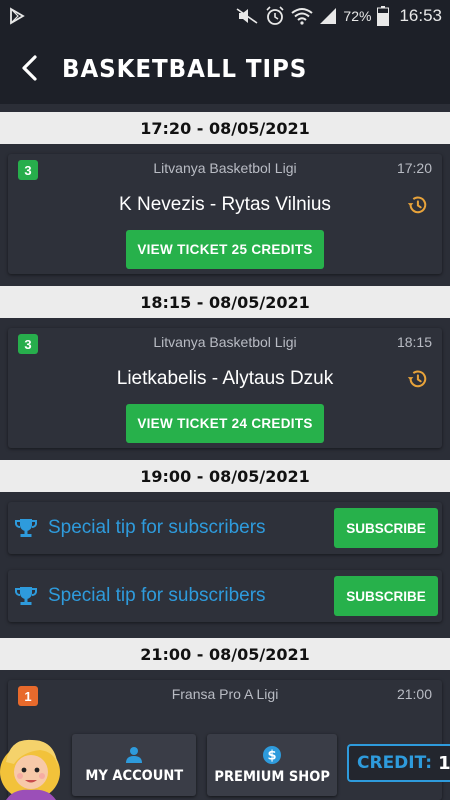 The image size is (450, 800). I want to click on section-header-date: 19:00 - 08/05/2021, so click(225, 476).